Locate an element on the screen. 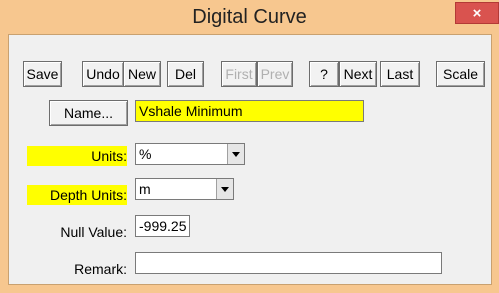 This screenshot has height=293, width=499. close-button: × is located at coordinates (477, 13).